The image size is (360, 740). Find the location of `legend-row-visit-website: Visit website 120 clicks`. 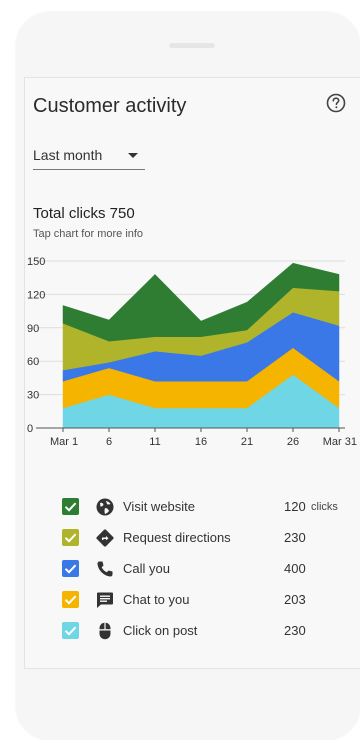

legend-row-visit-website: Visit website 120 clicks is located at coordinates (207, 512).